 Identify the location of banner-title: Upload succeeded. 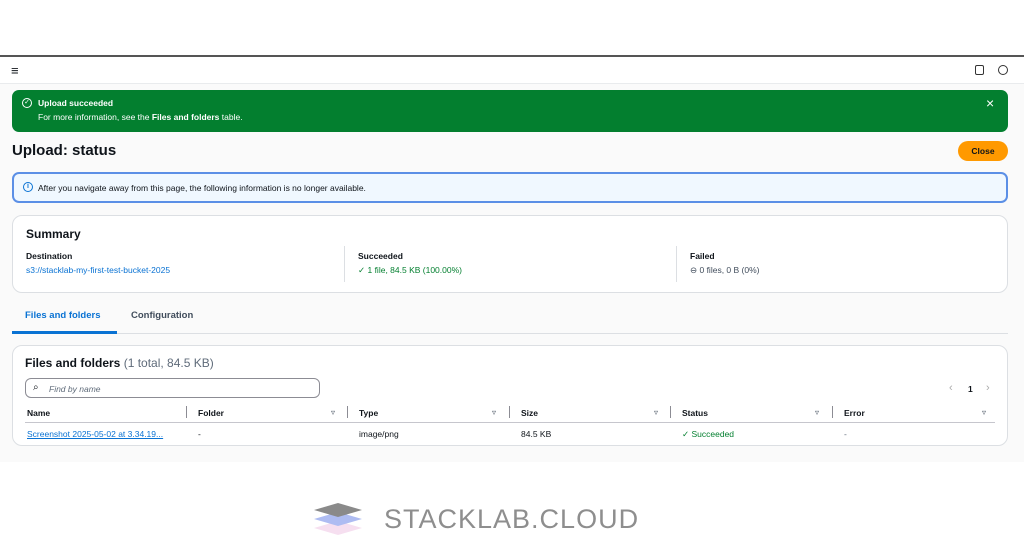
(76, 103).